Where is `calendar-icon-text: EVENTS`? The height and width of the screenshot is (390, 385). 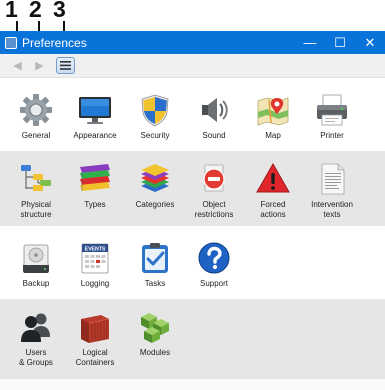
calendar-icon-text: EVENTS is located at coordinates (95, 249).